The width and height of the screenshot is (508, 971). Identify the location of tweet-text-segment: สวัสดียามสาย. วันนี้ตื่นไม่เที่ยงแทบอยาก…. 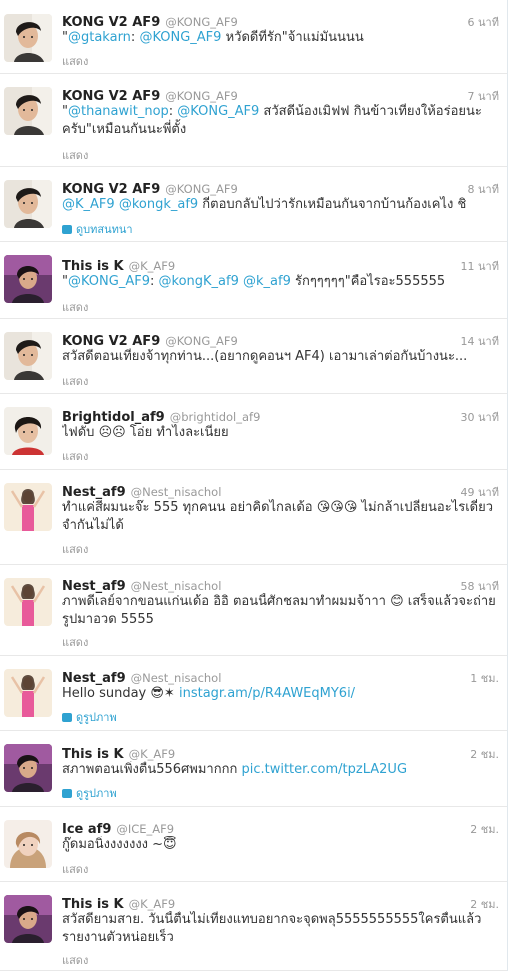
(272, 928).